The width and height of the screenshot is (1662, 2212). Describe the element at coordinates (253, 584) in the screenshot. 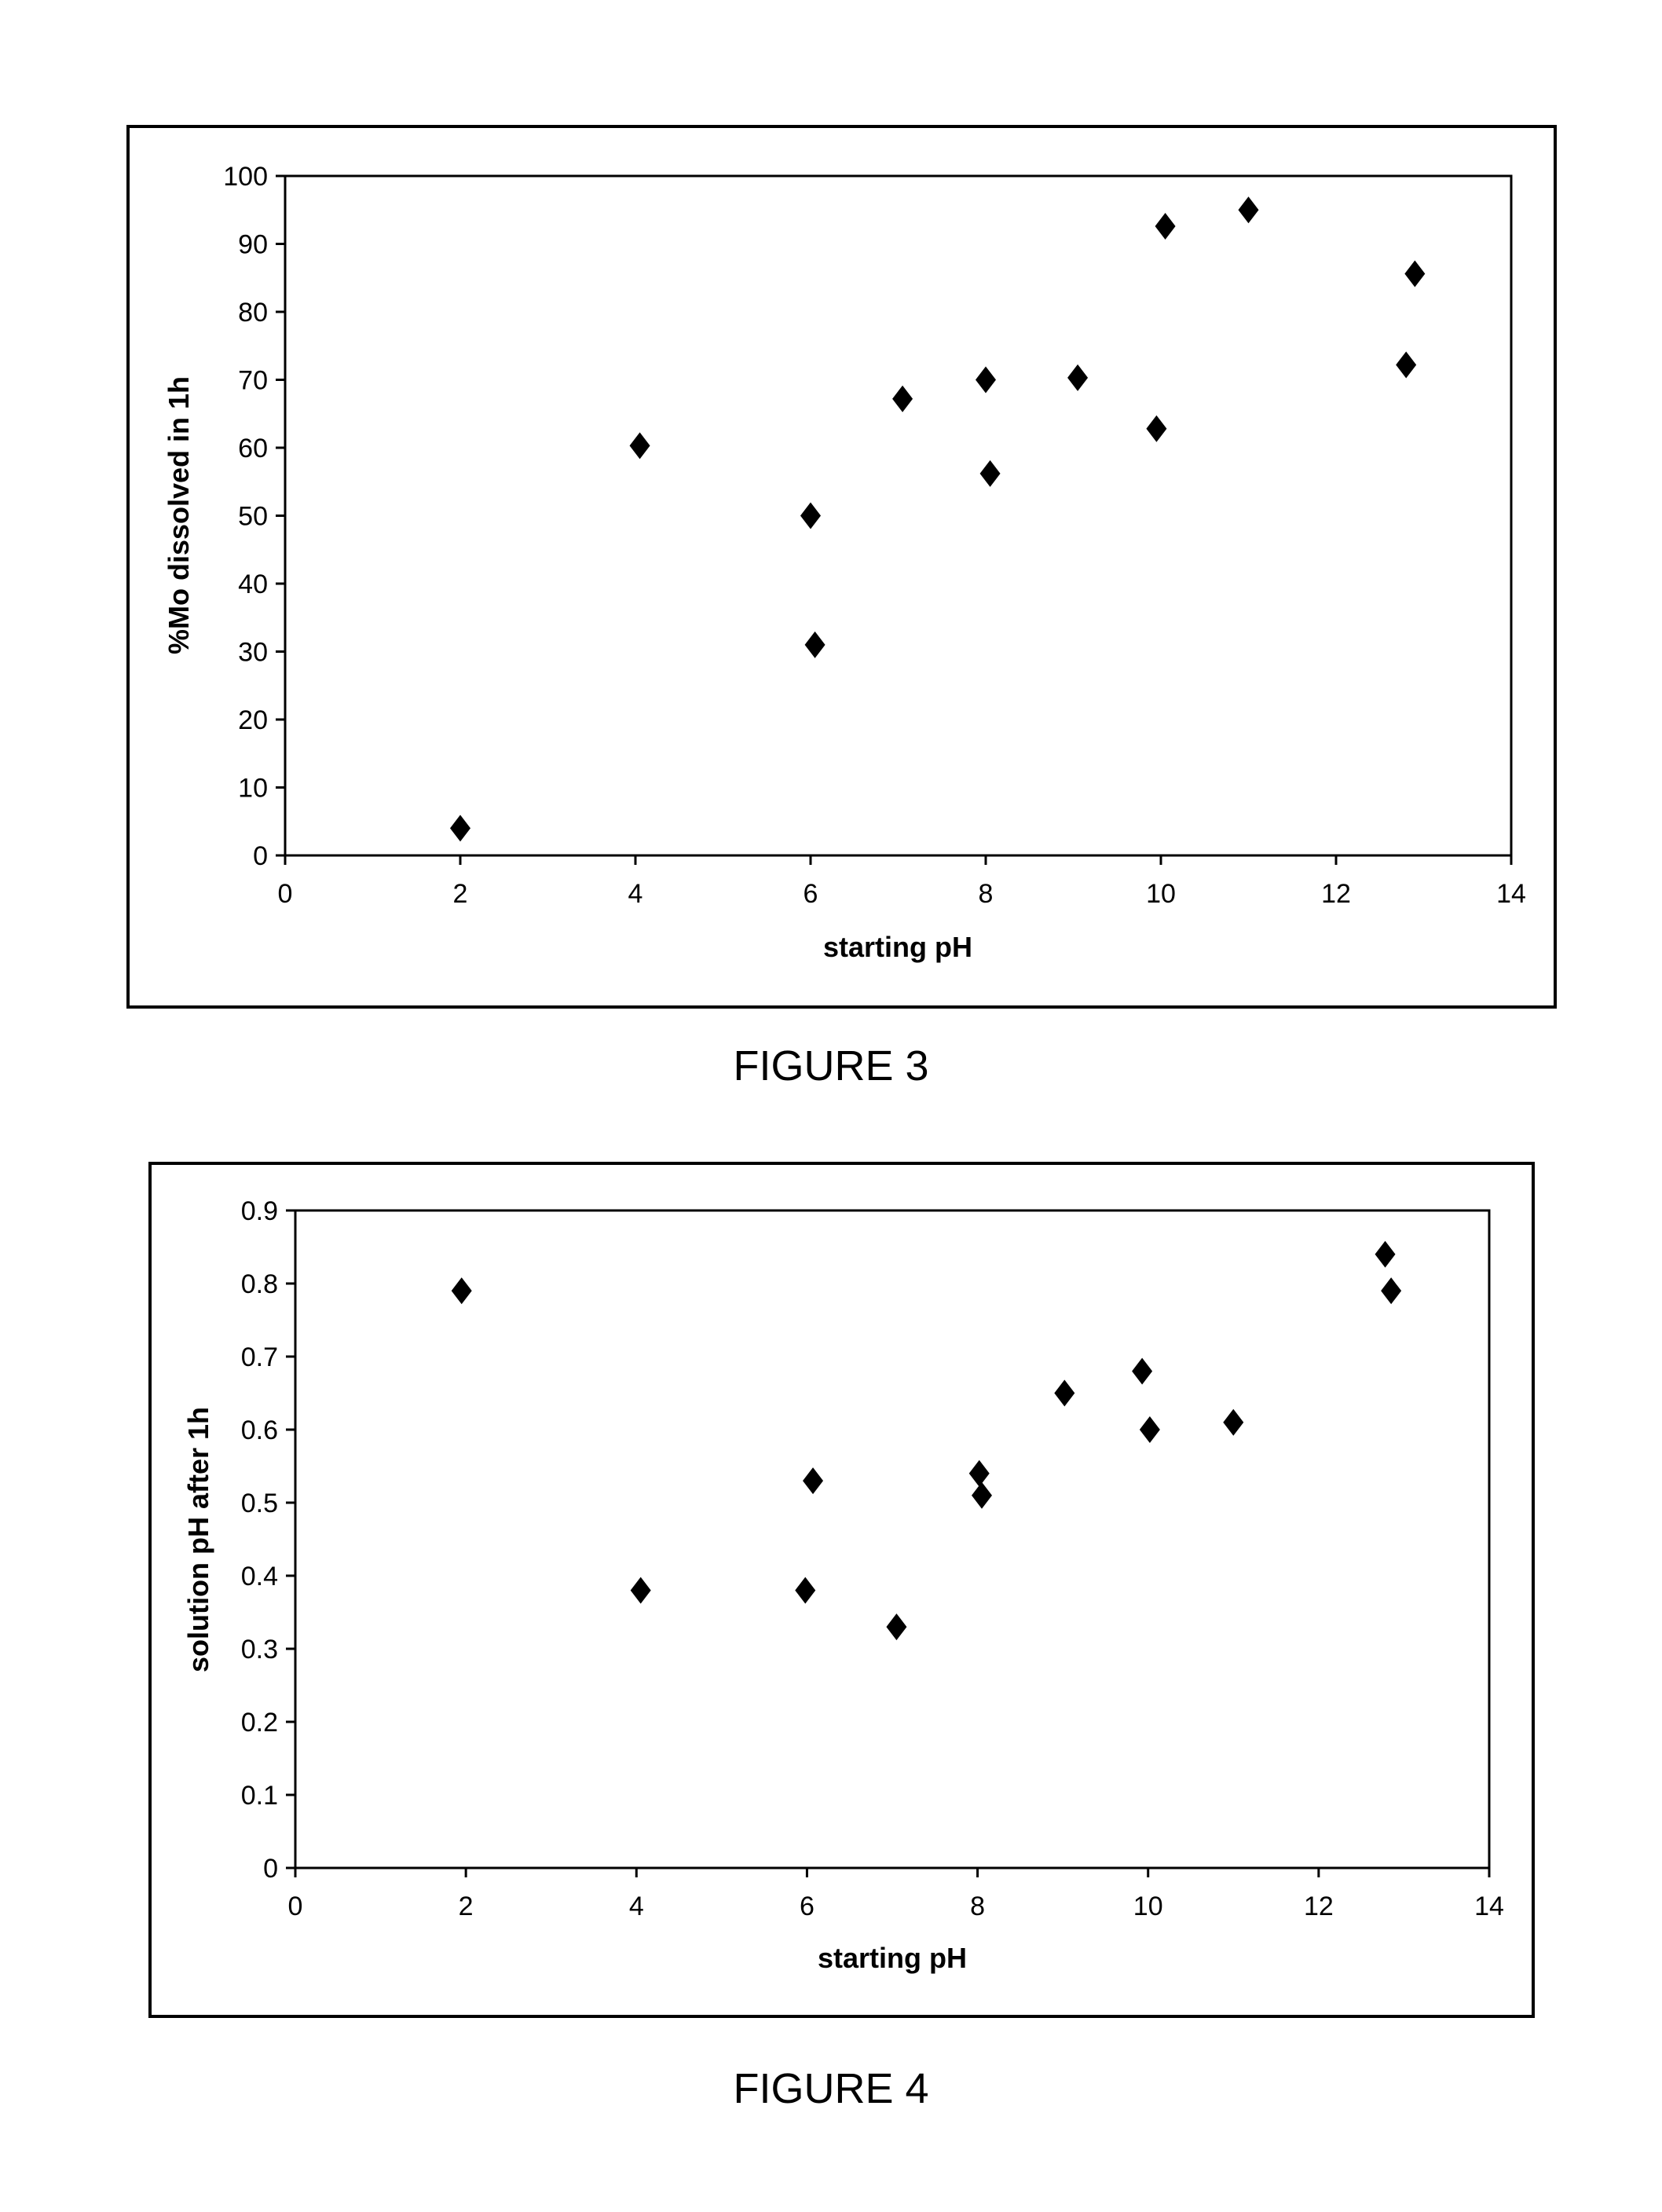

I see `figure-3-y-tick-label: 40` at that location.